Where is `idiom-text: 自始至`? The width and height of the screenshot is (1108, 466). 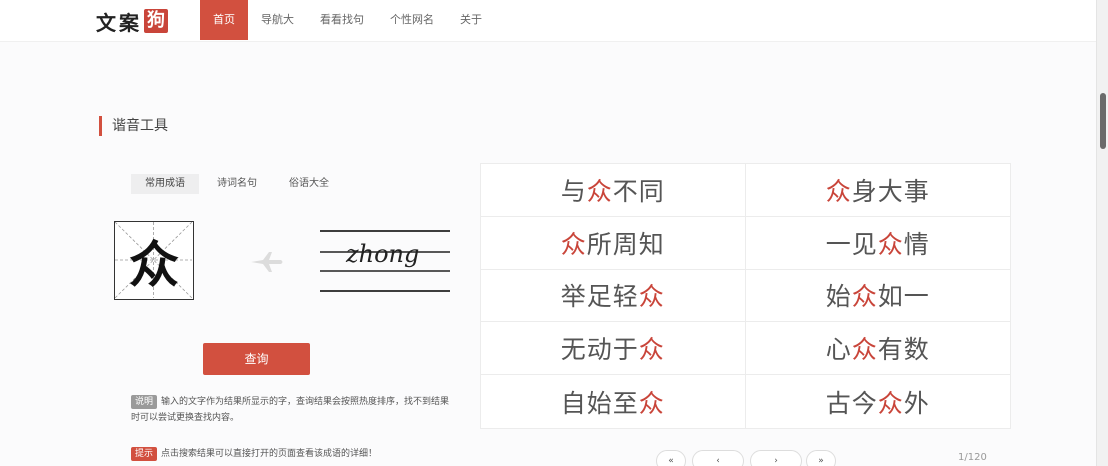
idiom-text: 自始至 is located at coordinates (599, 403).